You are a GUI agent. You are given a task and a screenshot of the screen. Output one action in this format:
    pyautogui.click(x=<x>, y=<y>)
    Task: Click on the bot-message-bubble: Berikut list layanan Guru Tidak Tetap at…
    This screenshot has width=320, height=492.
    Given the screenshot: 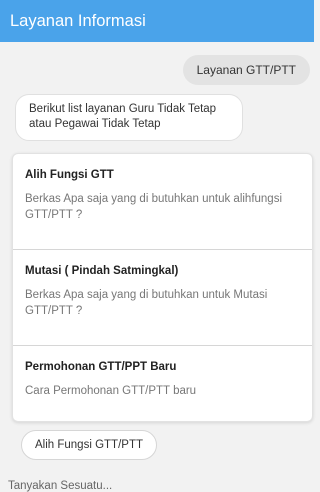 What is the action you would take?
    pyautogui.click(x=129, y=117)
    